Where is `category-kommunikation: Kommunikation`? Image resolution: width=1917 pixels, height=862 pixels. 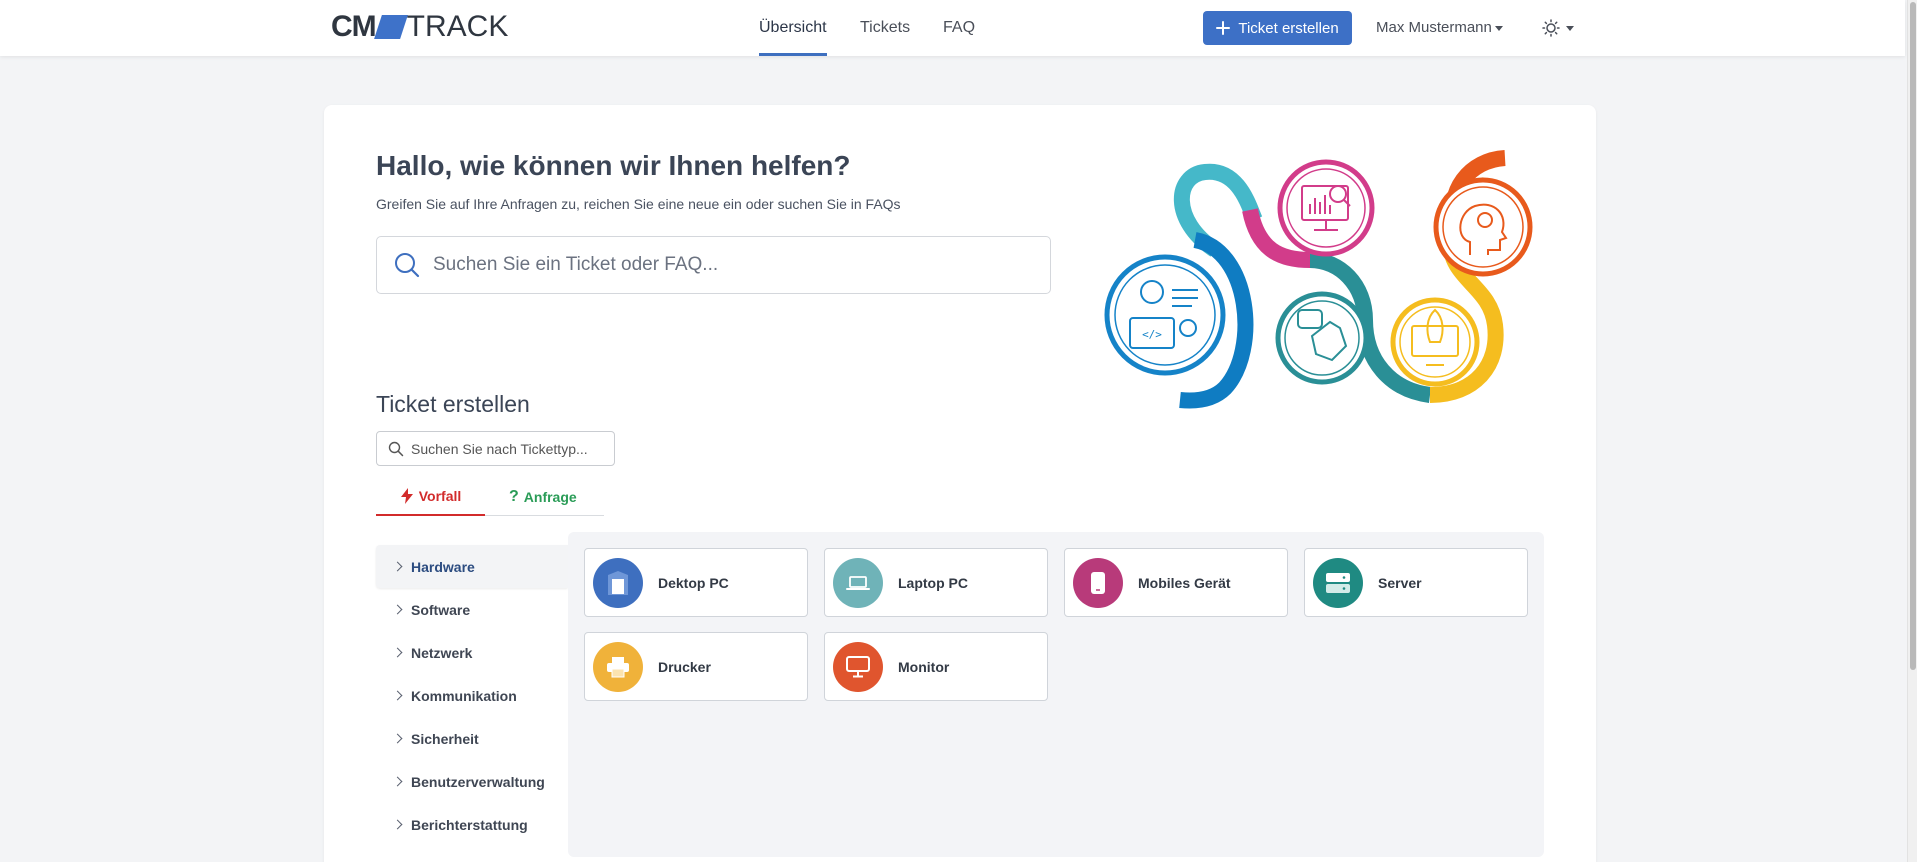
category-kommunikation: Kommunikation is located at coordinates (472, 695).